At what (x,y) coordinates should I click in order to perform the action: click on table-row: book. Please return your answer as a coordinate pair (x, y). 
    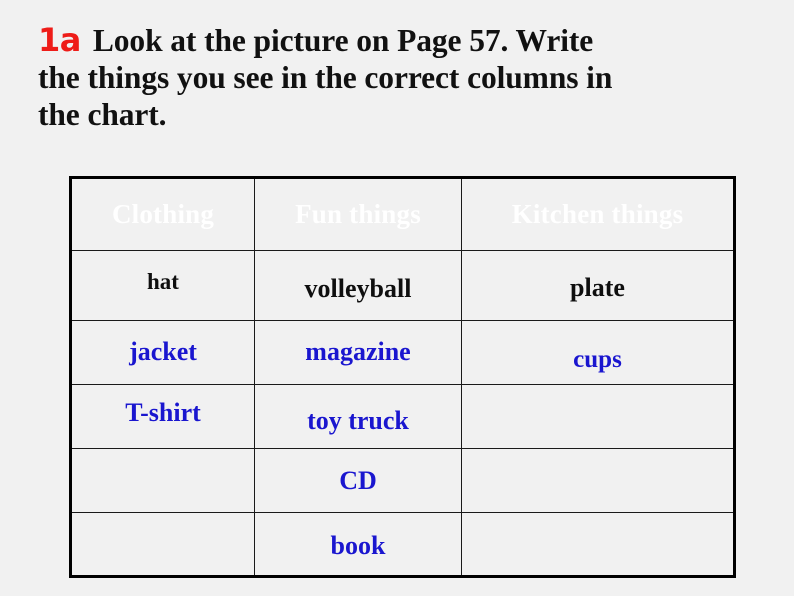
    Looking at the image, I should click on (402, 544).